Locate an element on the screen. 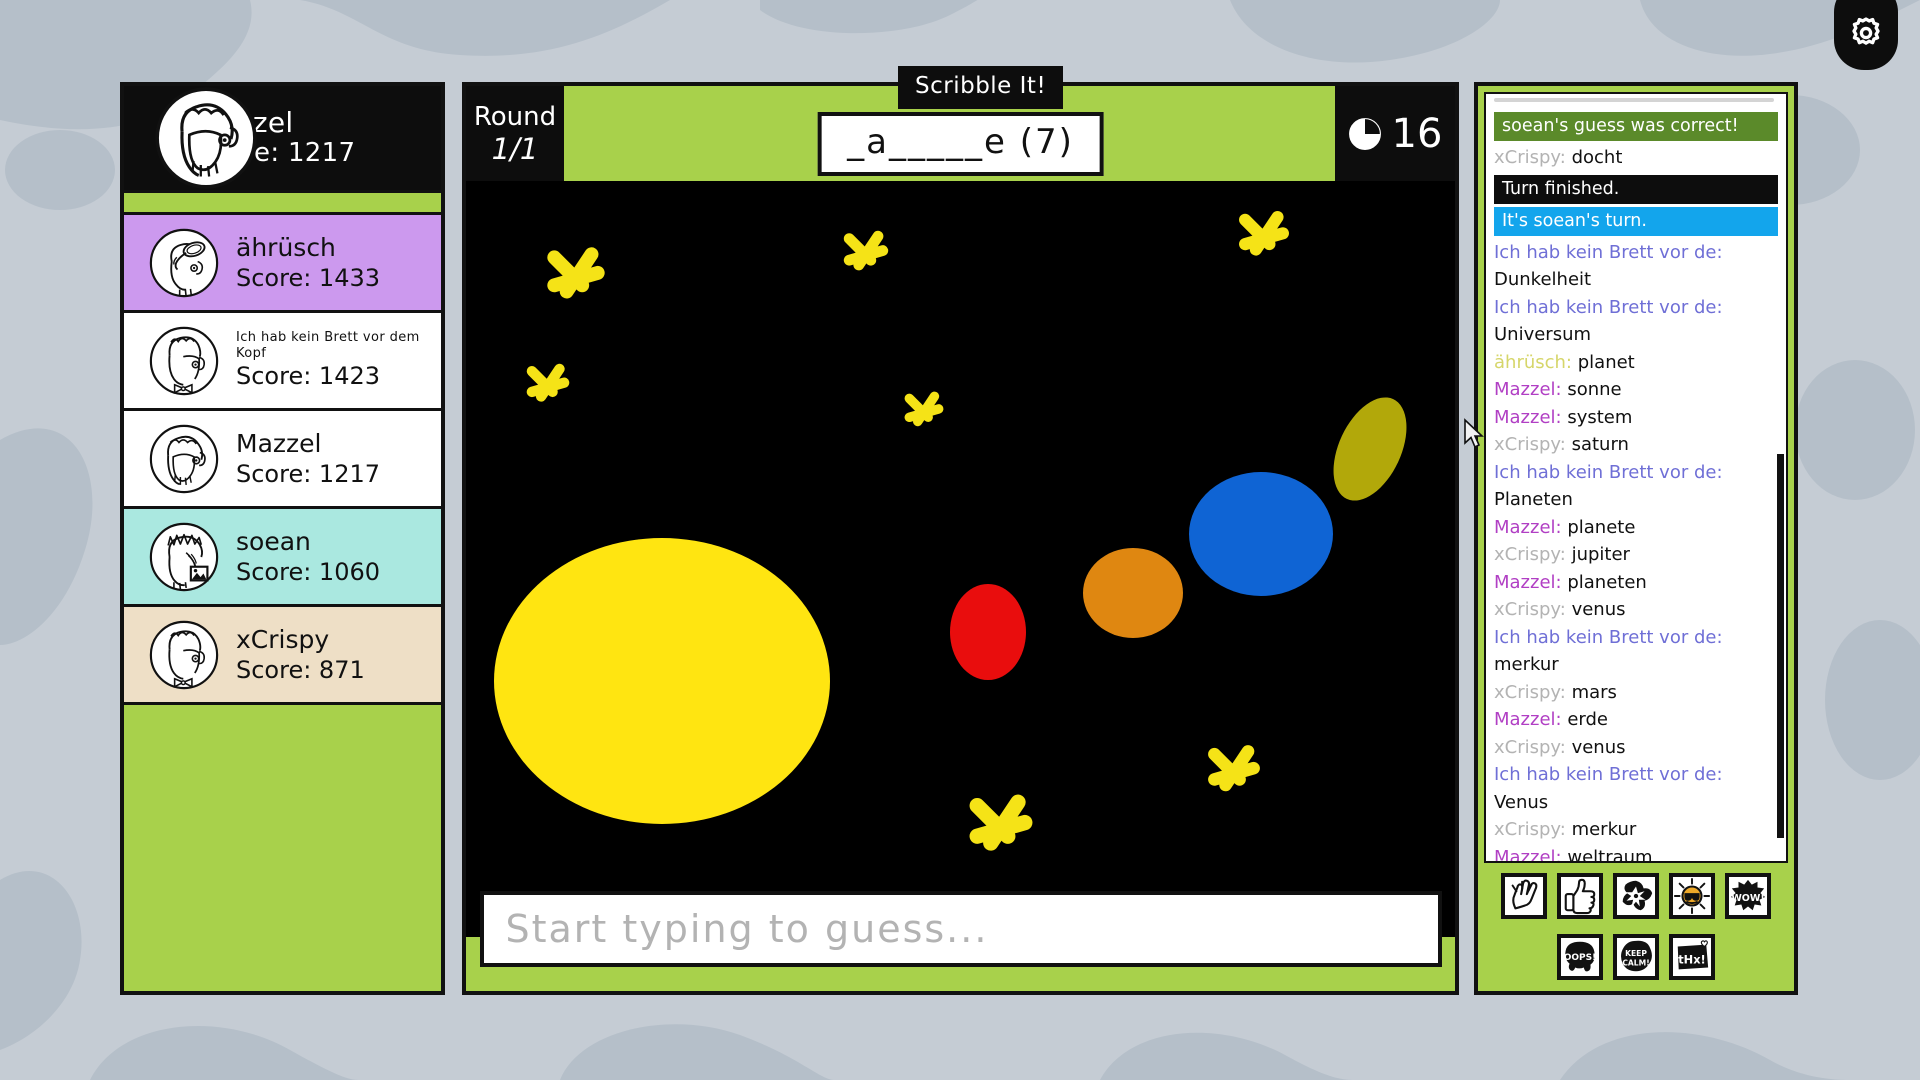 Image resolution: width=1920 pixels, height=1080 pixels. thumbs-up-icon is located at coordinates (1580, 895).